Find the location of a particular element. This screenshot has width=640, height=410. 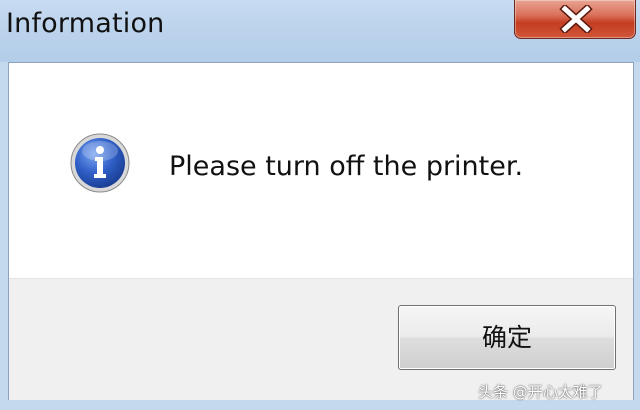

information-icon is located at coordinates (100, 163).